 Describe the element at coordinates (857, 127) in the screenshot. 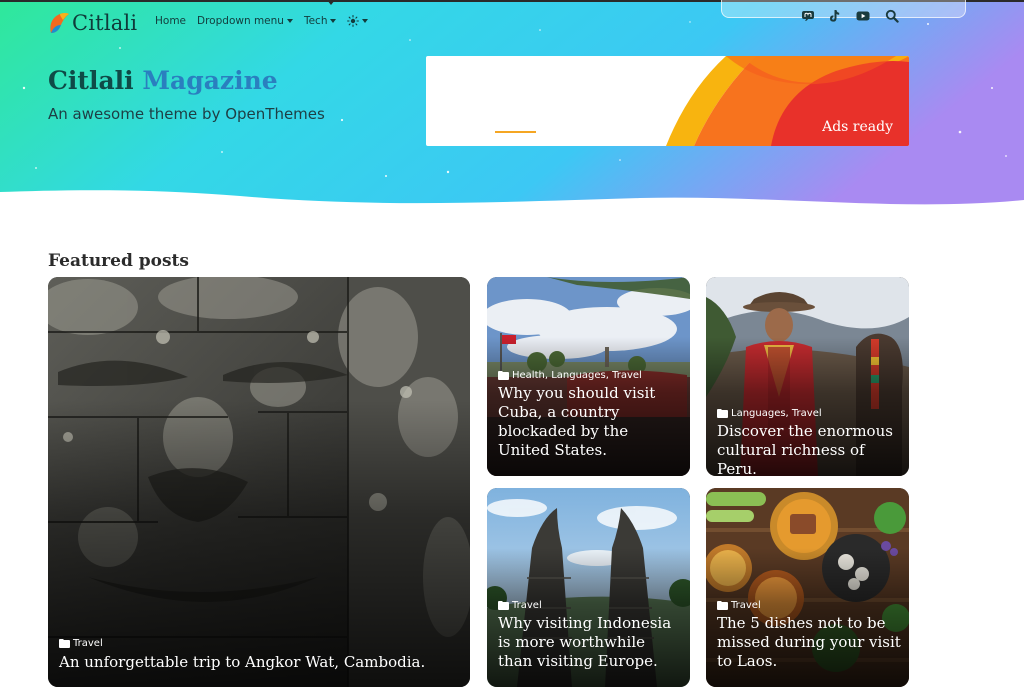

I see `ad-label: Ads ready` at that location.